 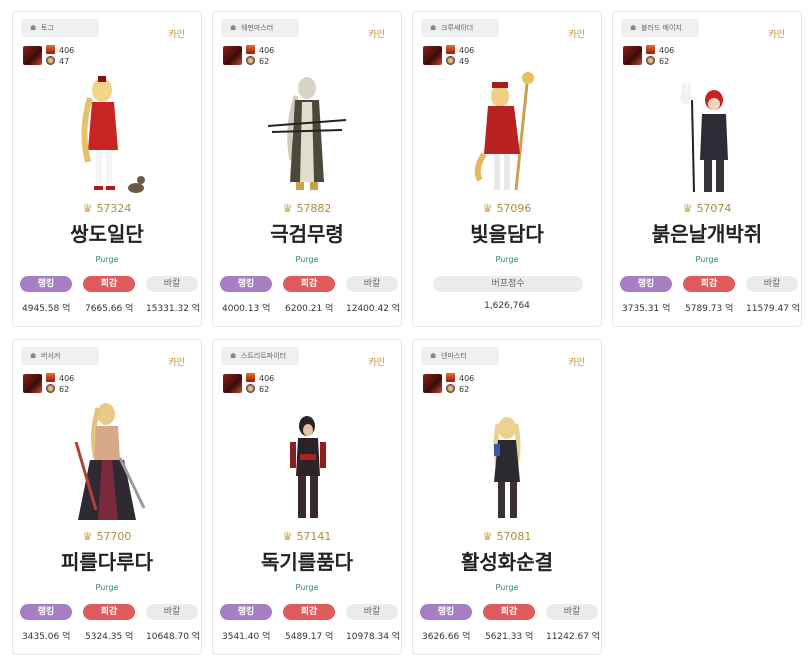 I want to click on character-name: 극검무령, so click(x=307, y=232).